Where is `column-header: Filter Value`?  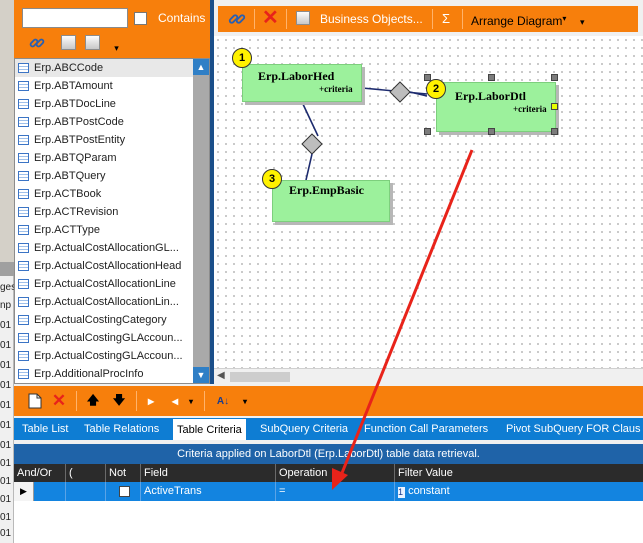 column-header: Filter Value is located at coordinates (519, 473).